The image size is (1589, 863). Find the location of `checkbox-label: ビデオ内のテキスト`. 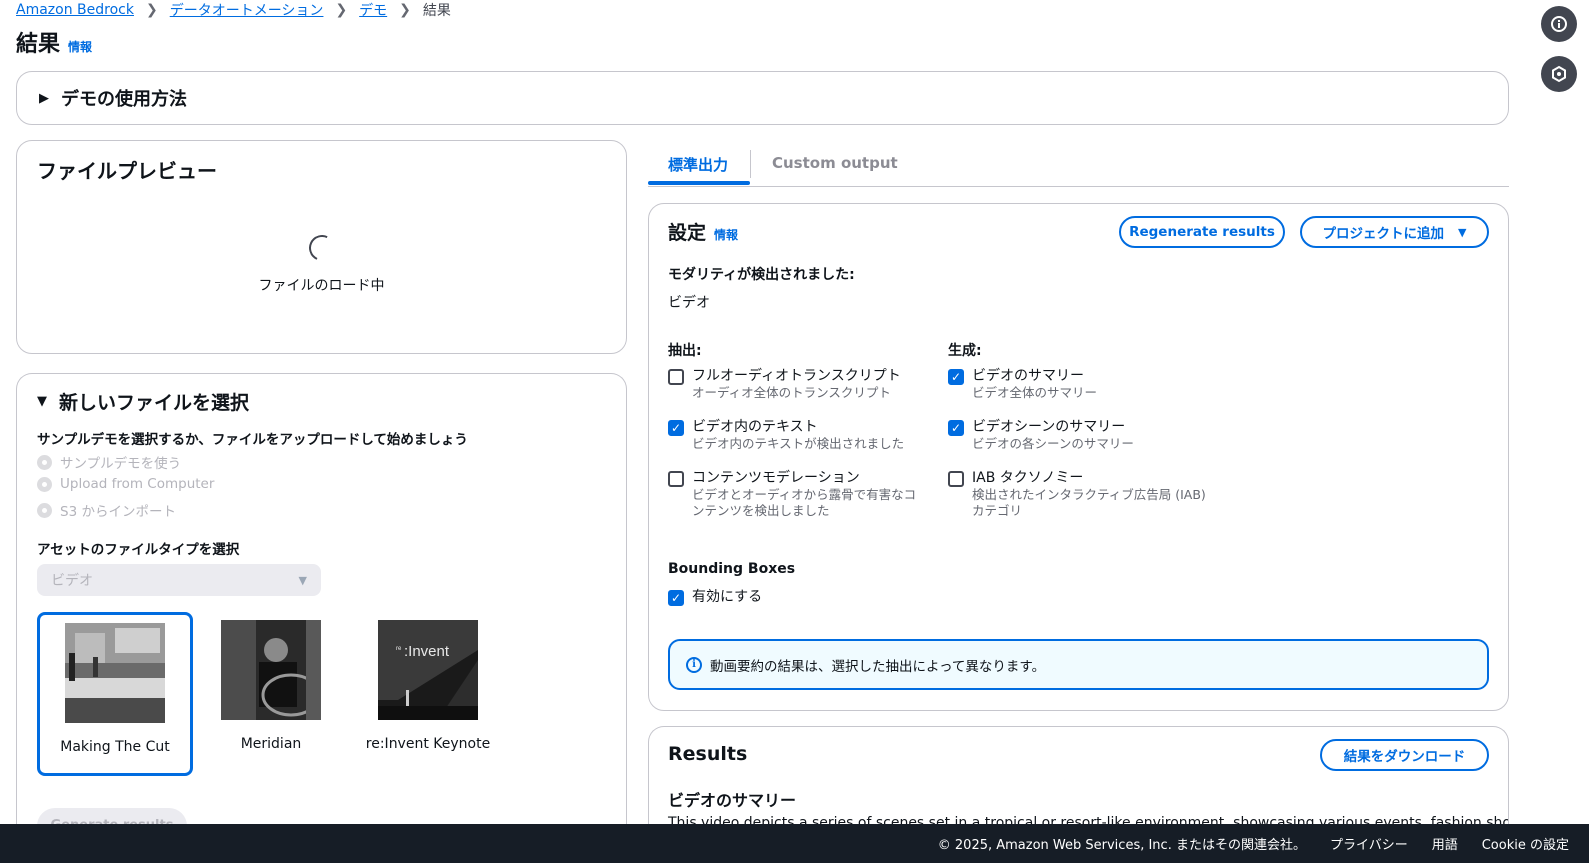

checkbox-label: ビデオ内のテキスト is located at coordinates (755, 427).